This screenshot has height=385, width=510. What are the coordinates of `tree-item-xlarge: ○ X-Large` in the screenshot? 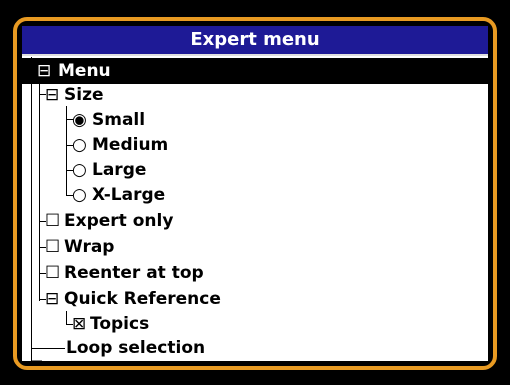 It's located at (255, 195).